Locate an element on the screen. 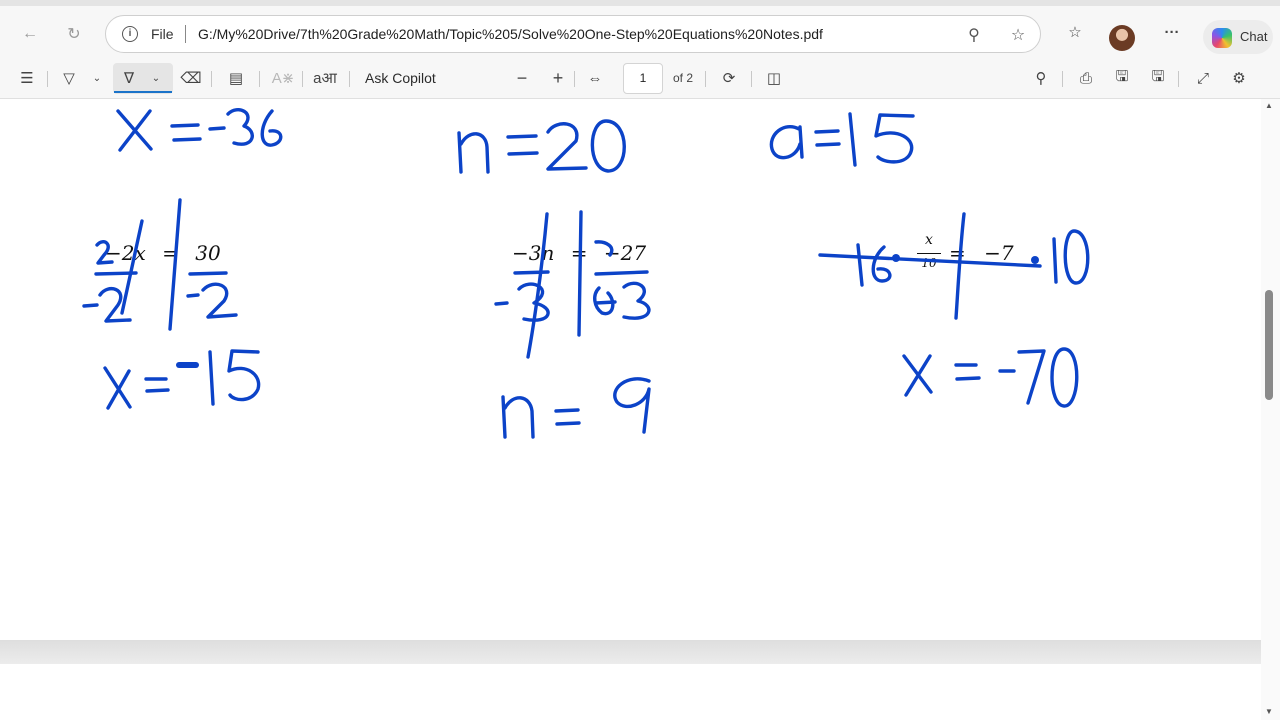 This screenshot has width=1280, height=720. settings-icon: ⚙ is located at coordinates (1239, 78).